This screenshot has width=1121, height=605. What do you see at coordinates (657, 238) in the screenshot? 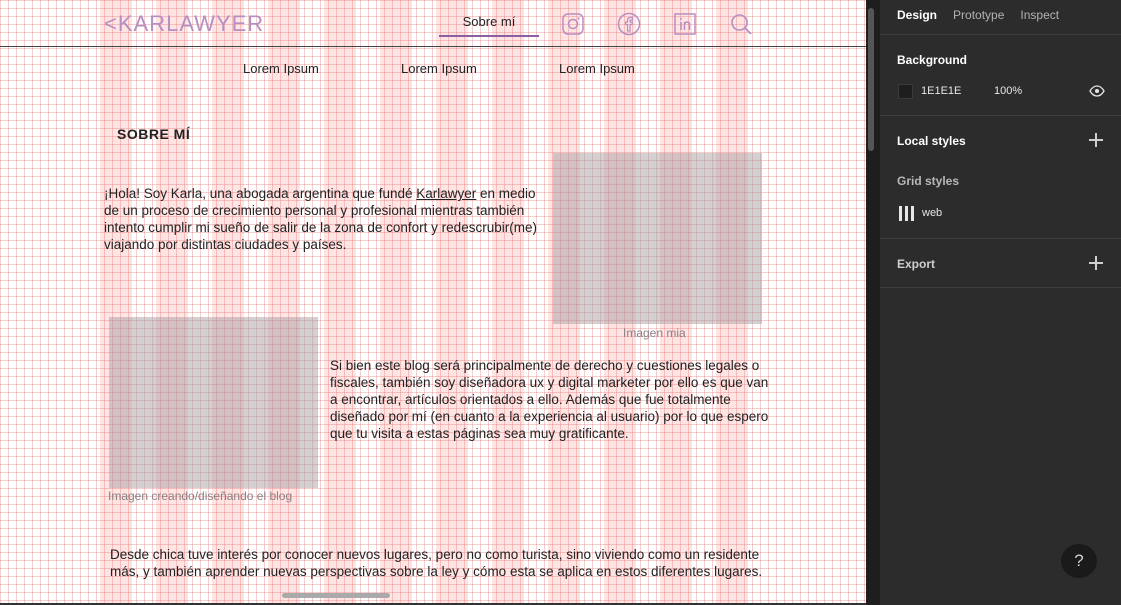
I see `image-placeholder-profile` at bounding box center [657, 238].